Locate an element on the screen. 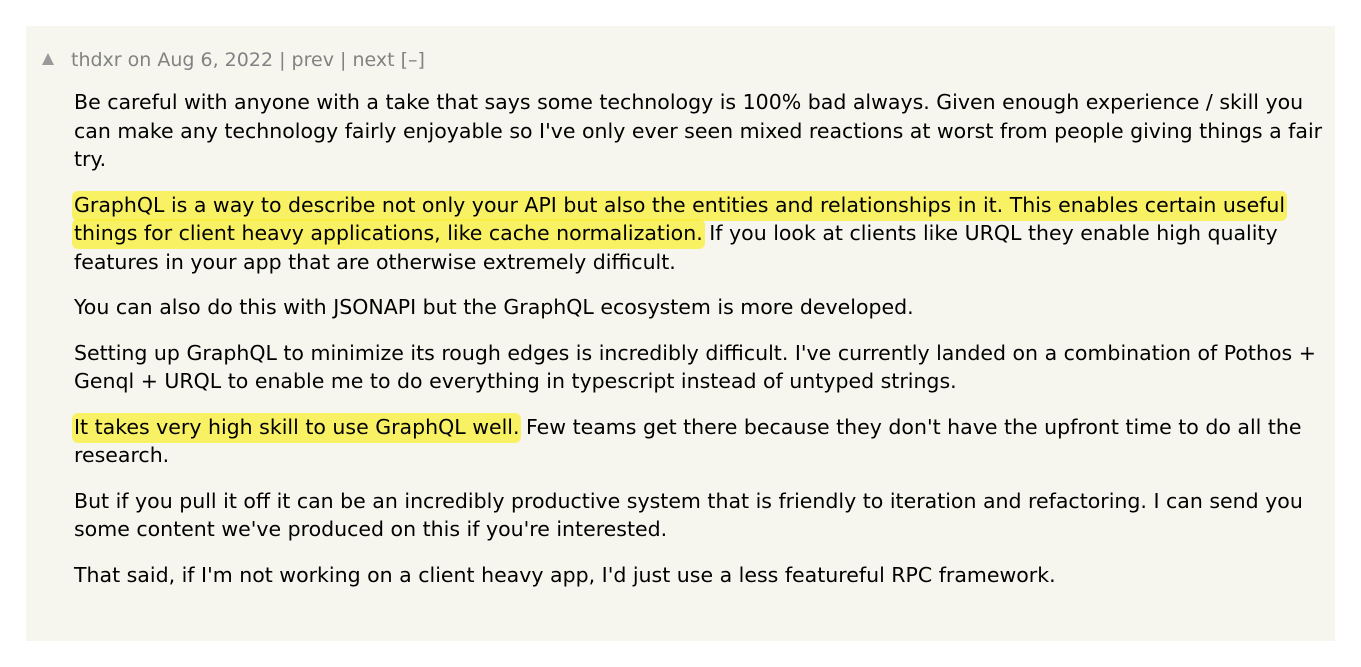 The width and height of the screenshot is (1361, 667). upvote-triangle-icon is located at coordinates (48, 59).